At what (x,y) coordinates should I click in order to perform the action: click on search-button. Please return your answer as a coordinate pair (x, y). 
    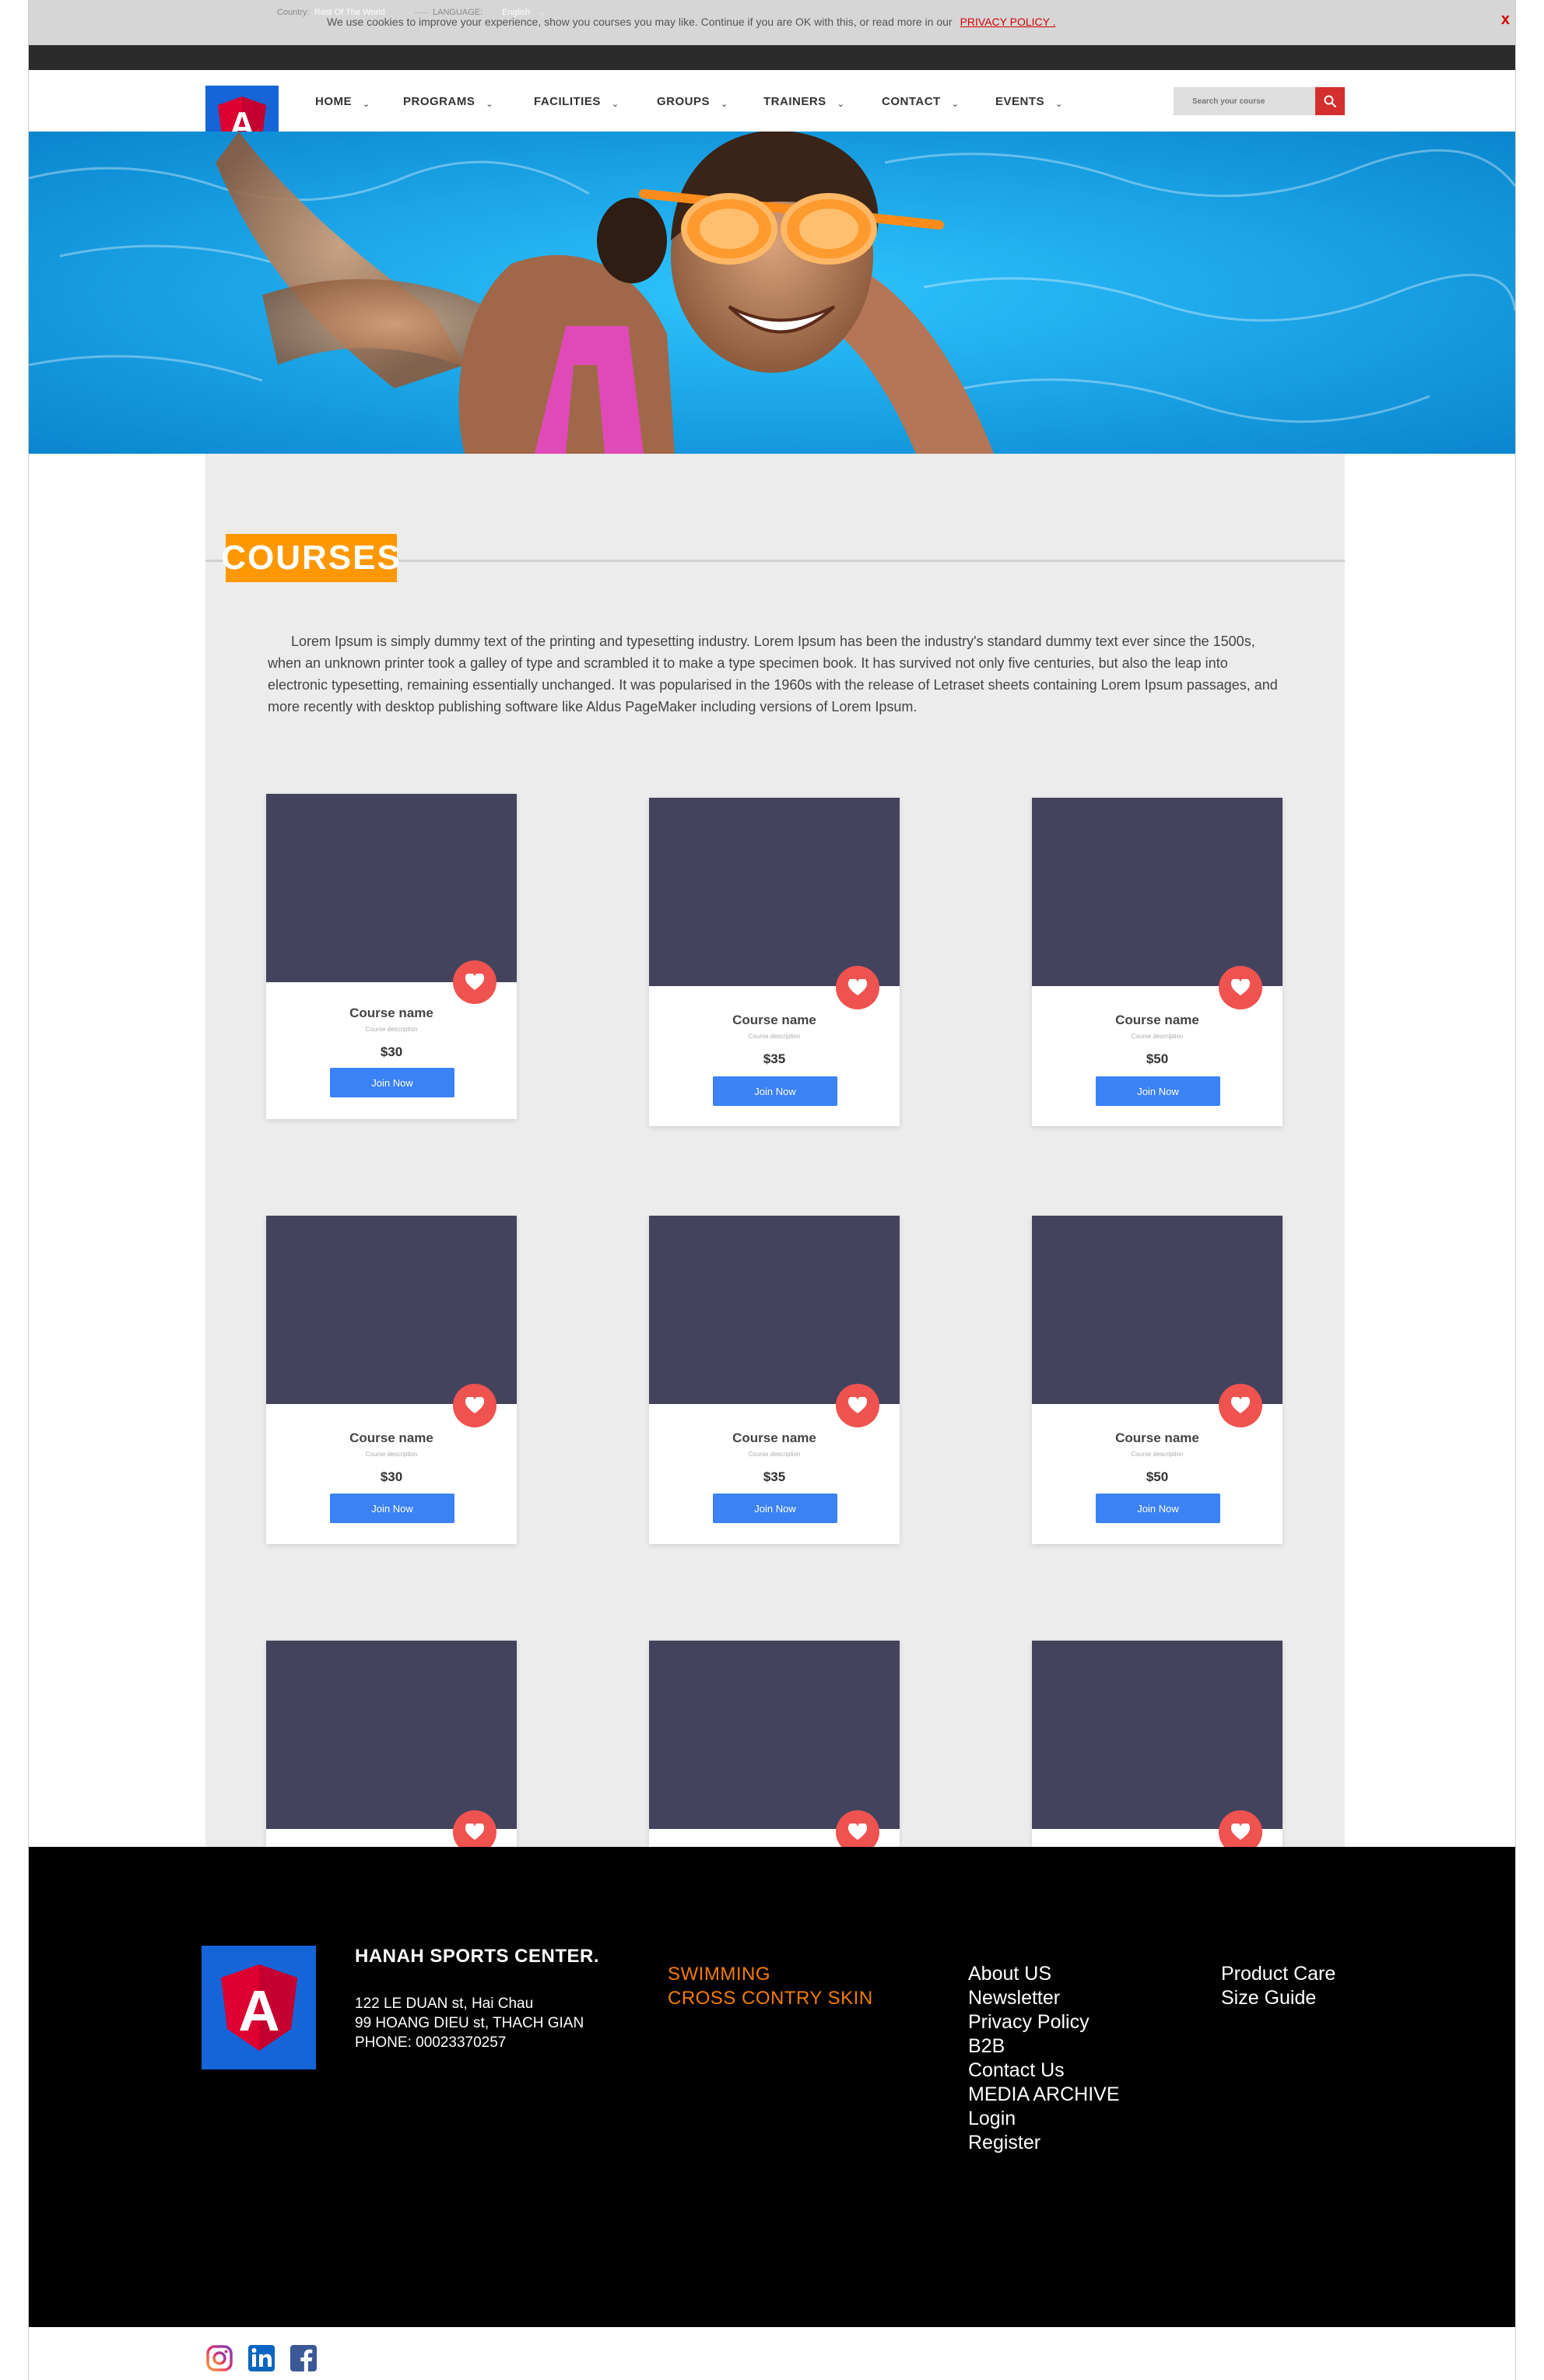
    Looking at the image, I should click on (1330, 101).